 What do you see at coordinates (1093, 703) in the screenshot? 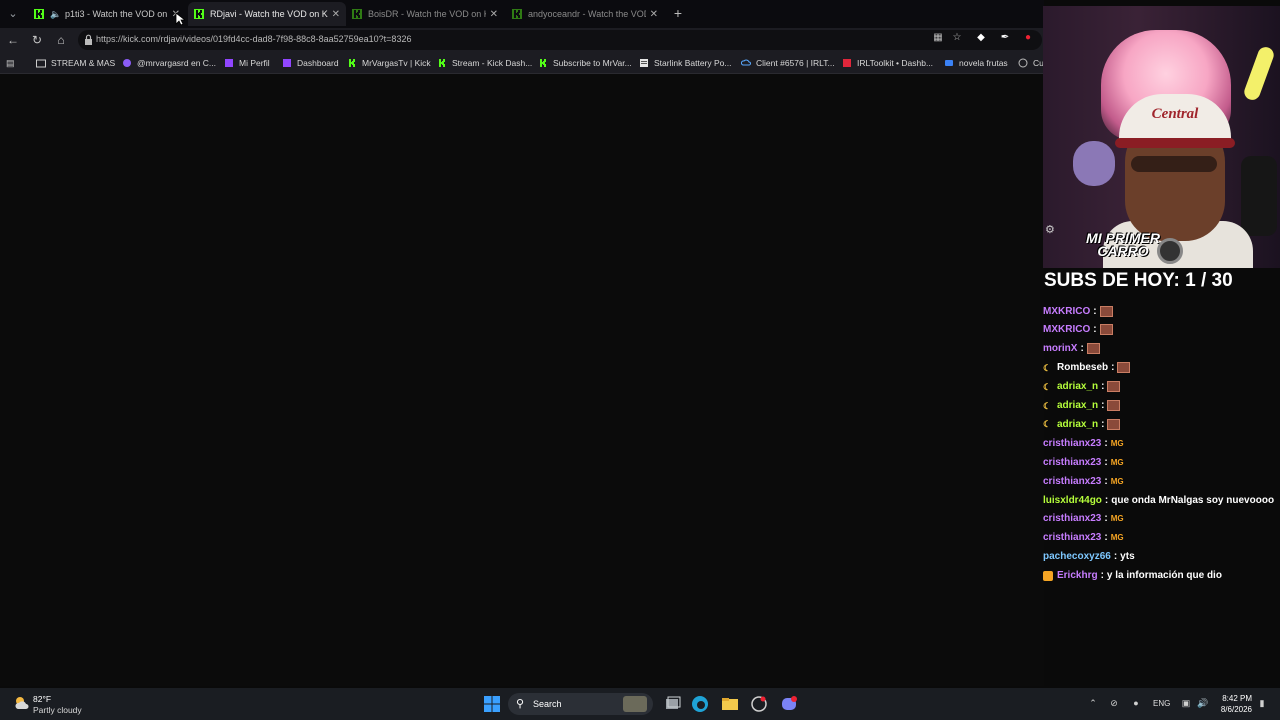
I see `show-hidden-icons-chevron-icon: ⌃` at bounding box center [1093, 703].